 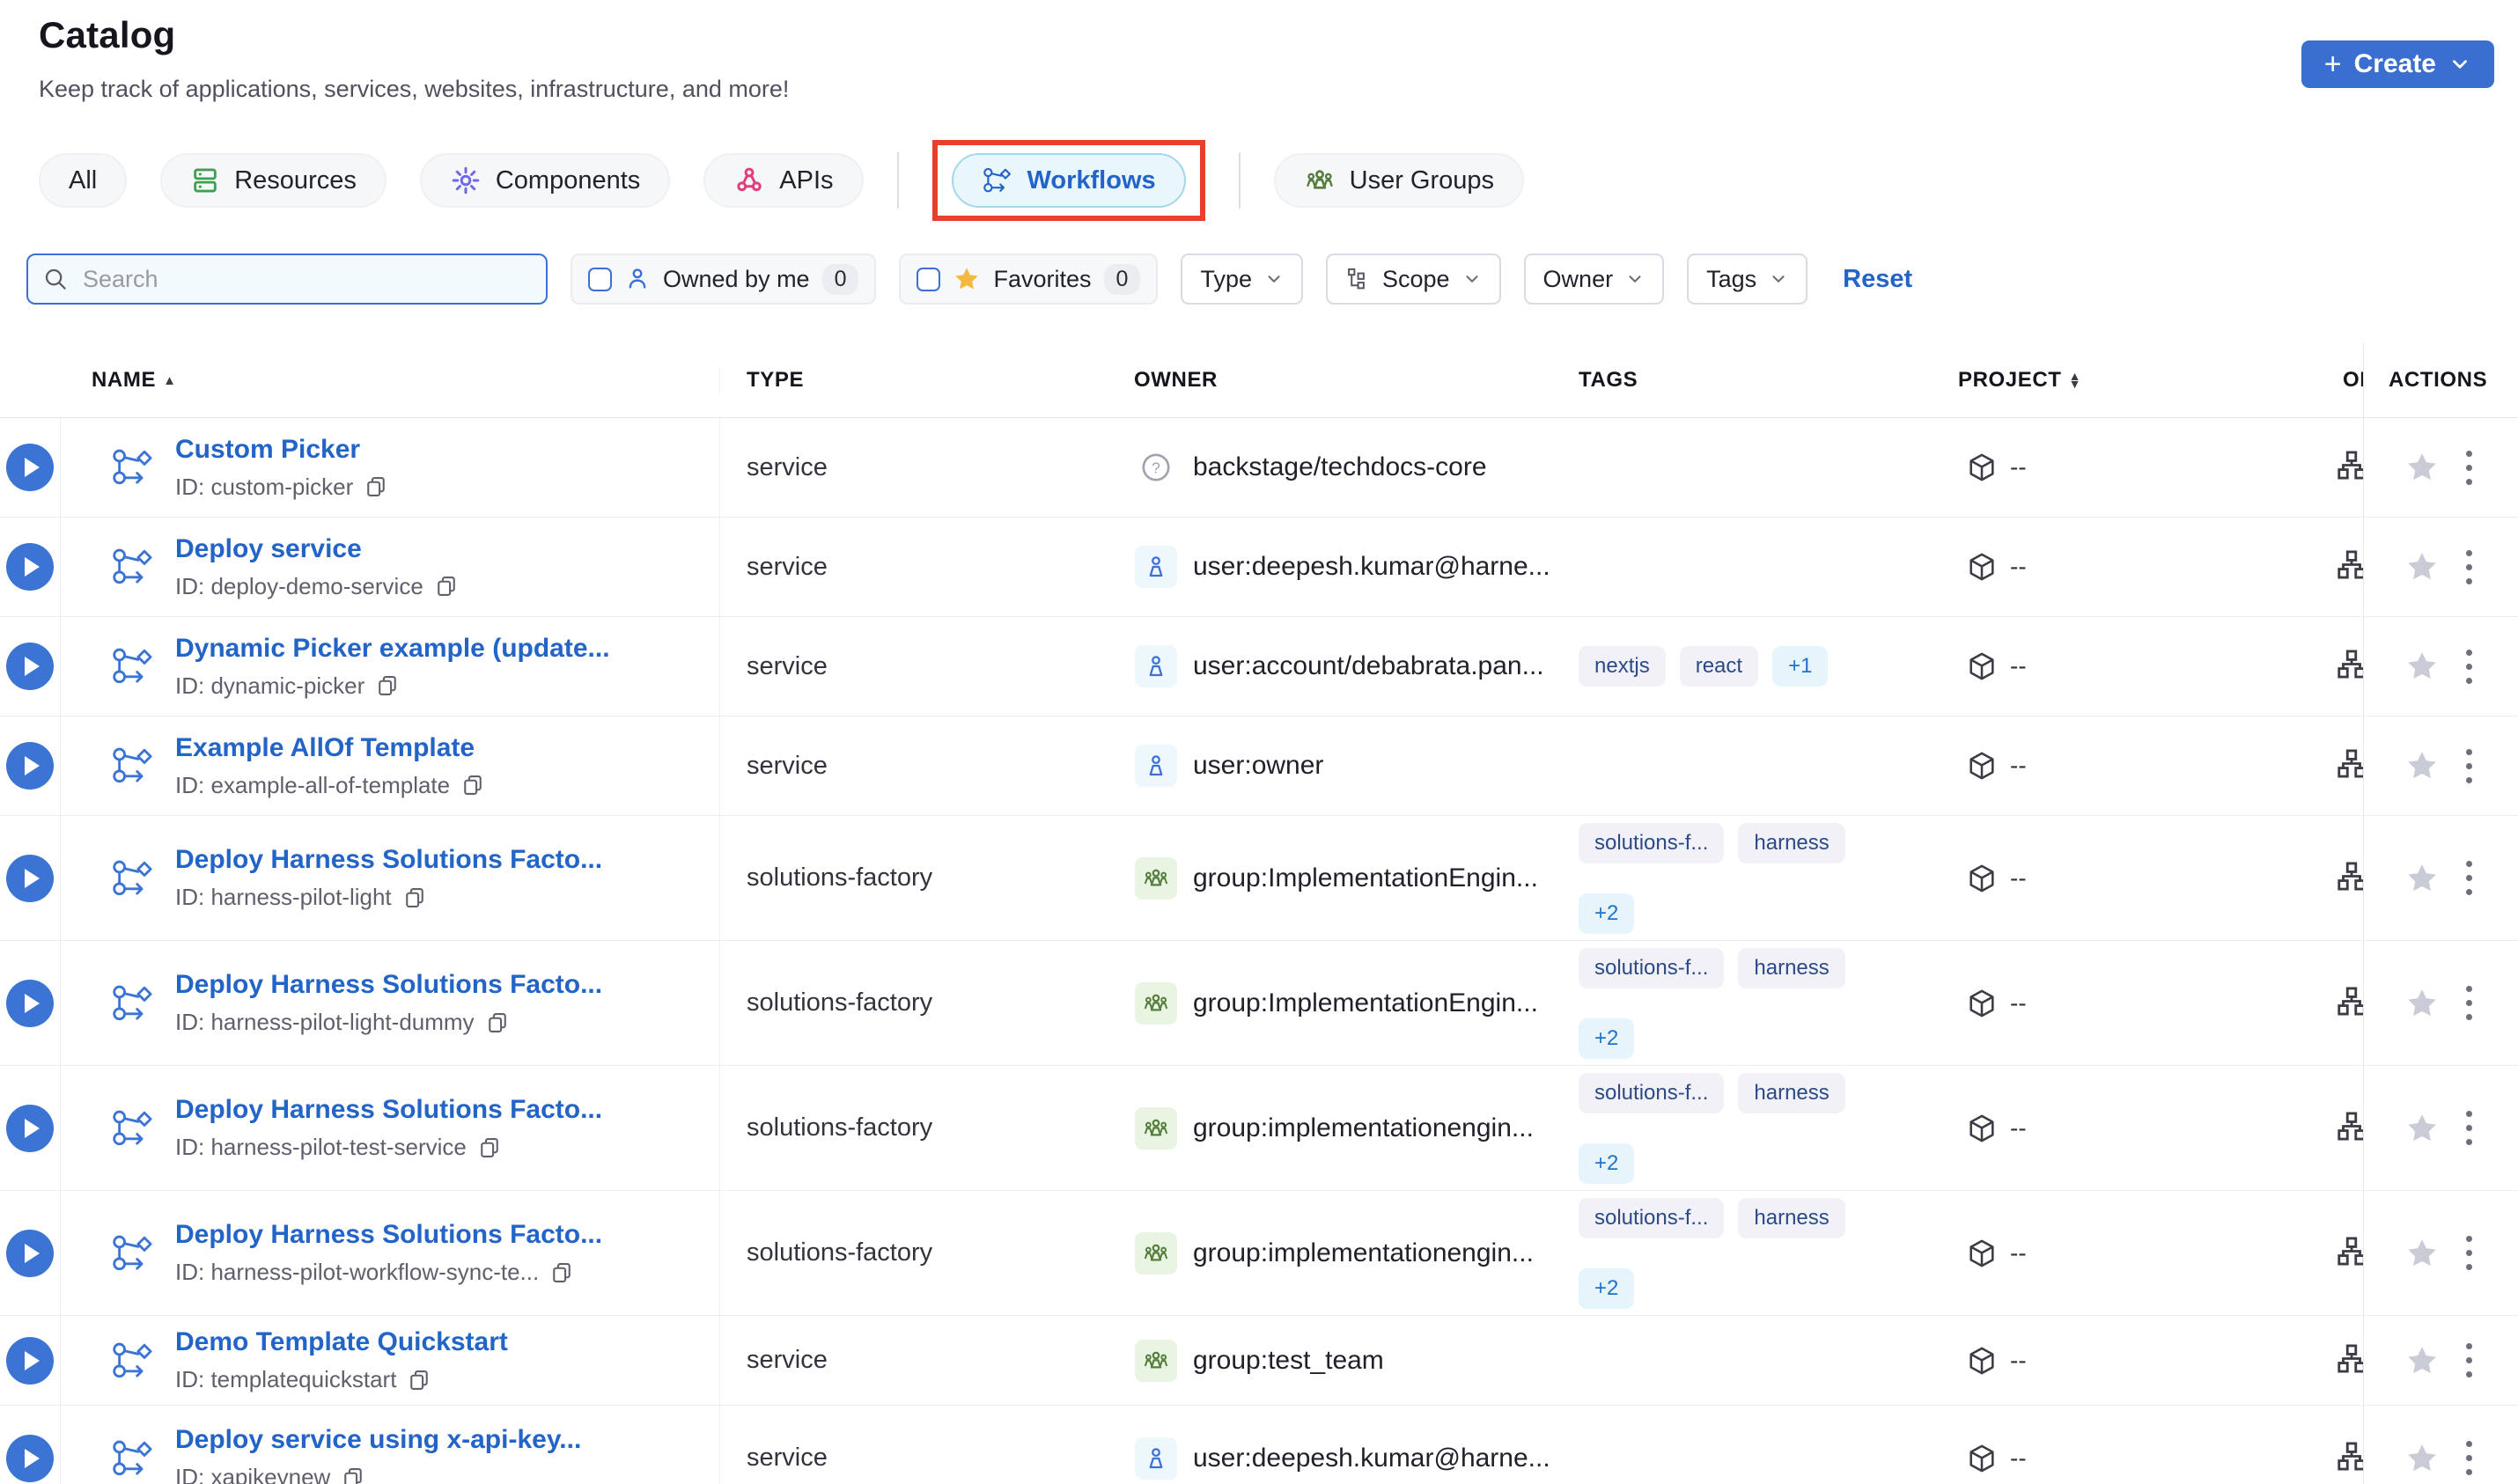 I want to click on tab-components: Components, so click(x=545, y=180).